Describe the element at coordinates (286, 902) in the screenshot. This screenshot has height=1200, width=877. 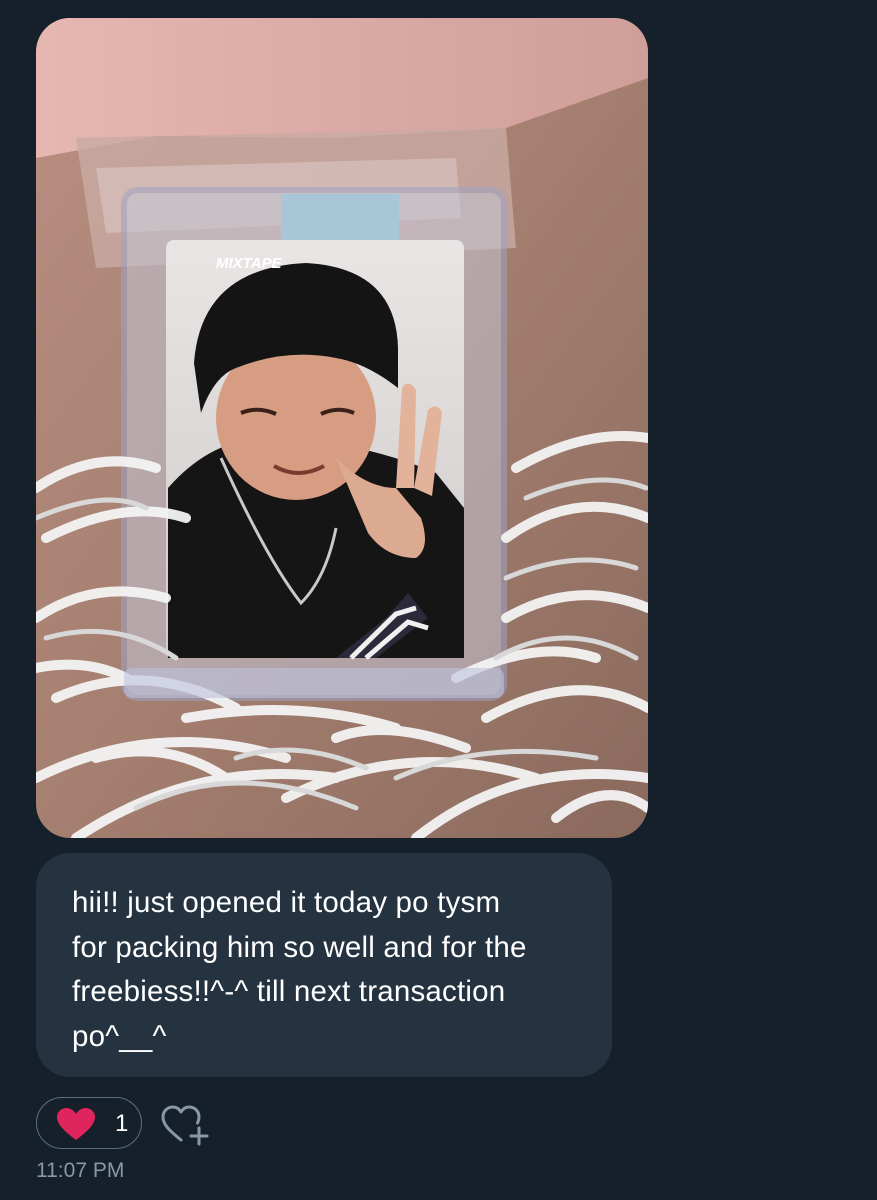
I see `message-text-line: hii!! just opened it today po tysm` at that location.